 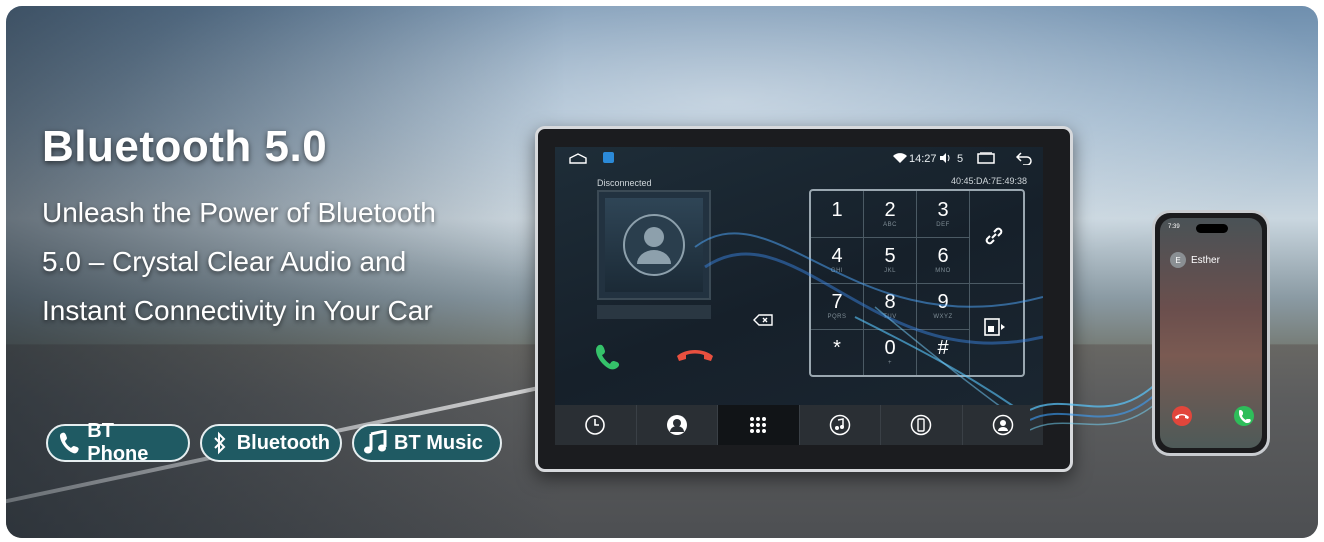 What do you see at coordinates (923, 159) in the screenshot?
I see `status-time: 14:27` at bounding box center [923, 159].